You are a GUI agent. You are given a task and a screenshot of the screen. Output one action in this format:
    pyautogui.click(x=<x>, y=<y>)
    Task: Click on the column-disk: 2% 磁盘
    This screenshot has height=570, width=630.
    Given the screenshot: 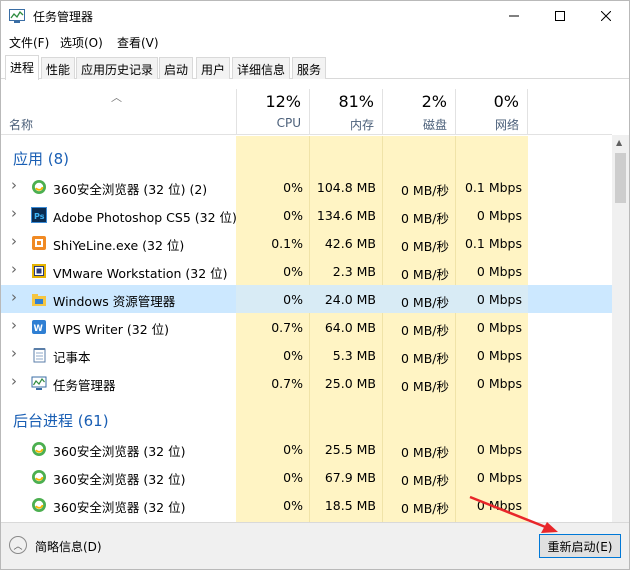 What is the action you would take?
    pyautogui.click(x=418, y=112)
    